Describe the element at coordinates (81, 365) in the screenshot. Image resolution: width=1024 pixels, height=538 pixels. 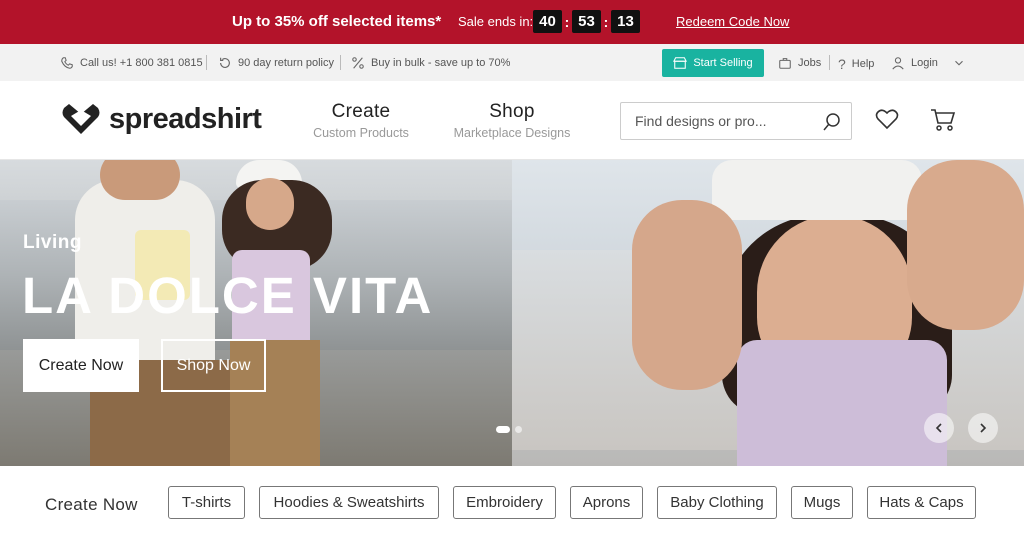
I see `hero-create-now-button: Create Now` at that location.